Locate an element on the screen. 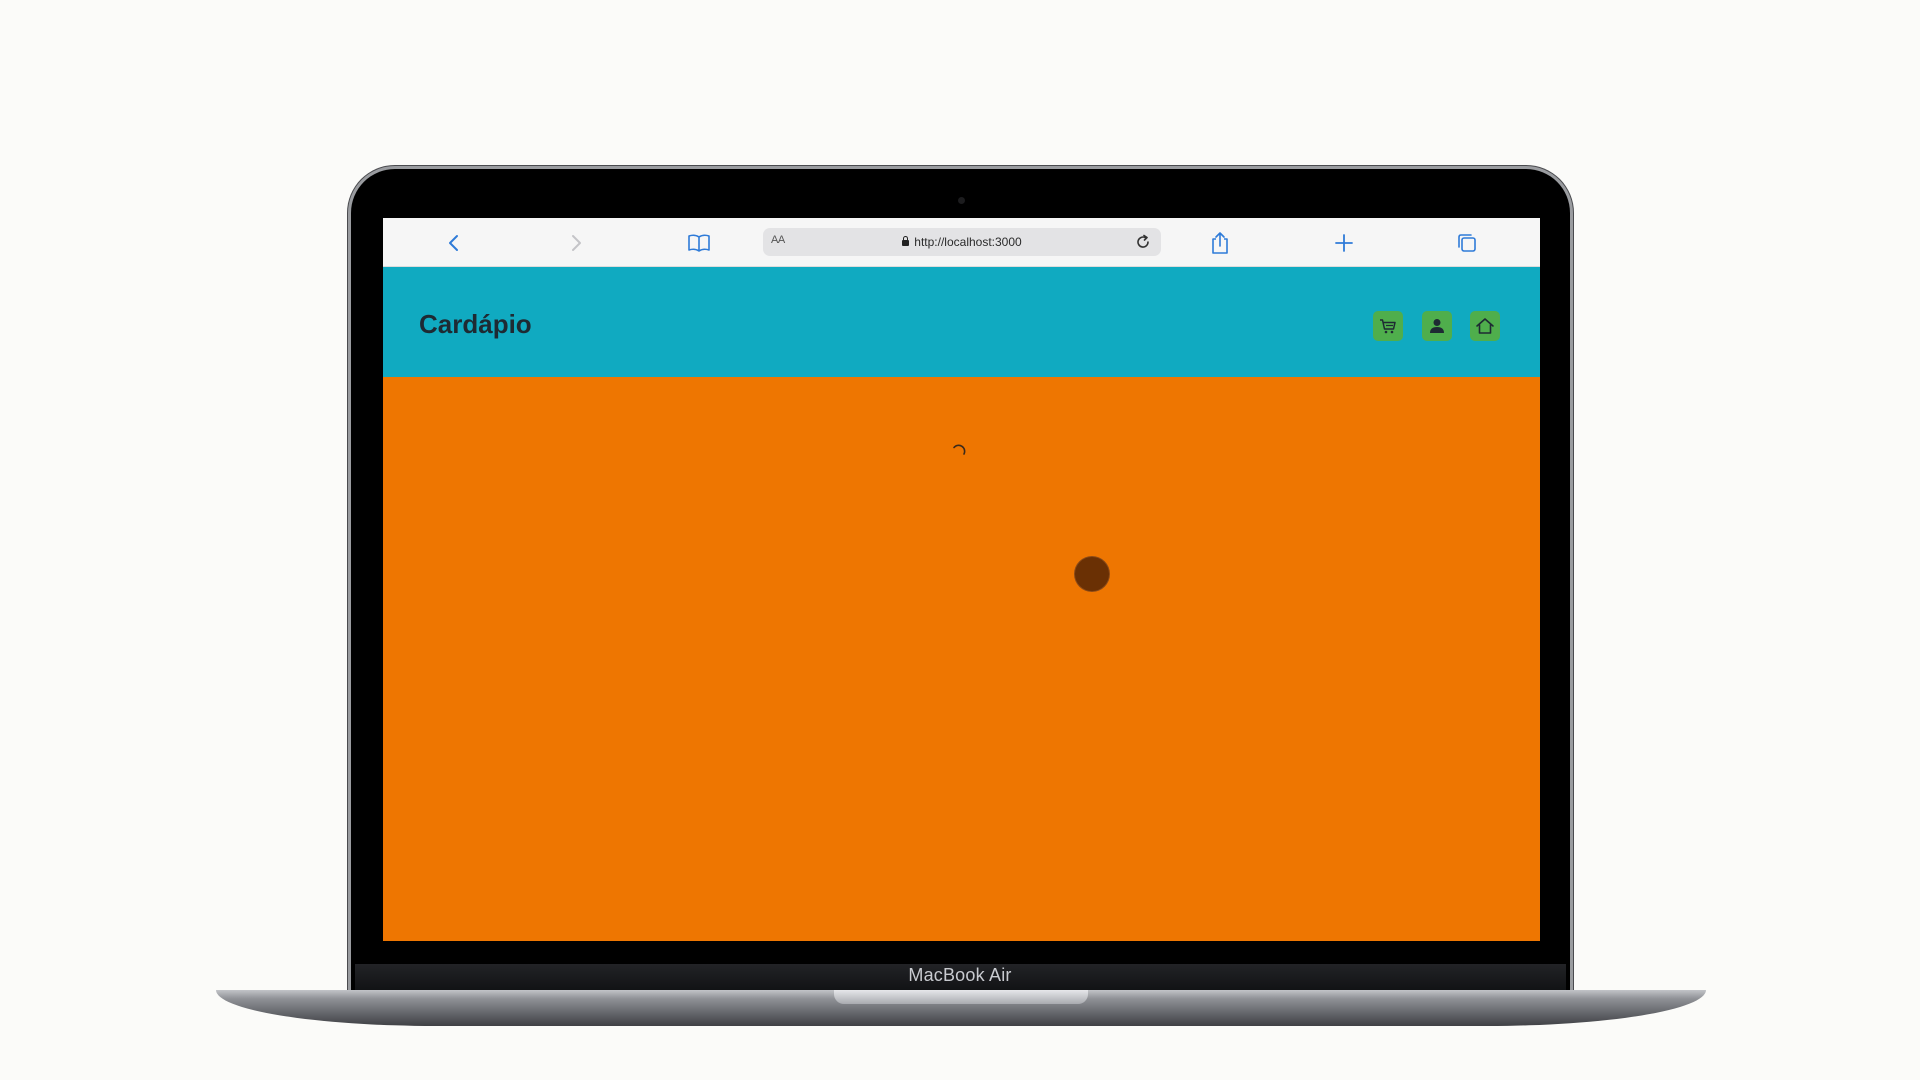 Image resolution: width=1920 pixels, height=1080 pixels. home-button is located at coordinates (1485, 326).